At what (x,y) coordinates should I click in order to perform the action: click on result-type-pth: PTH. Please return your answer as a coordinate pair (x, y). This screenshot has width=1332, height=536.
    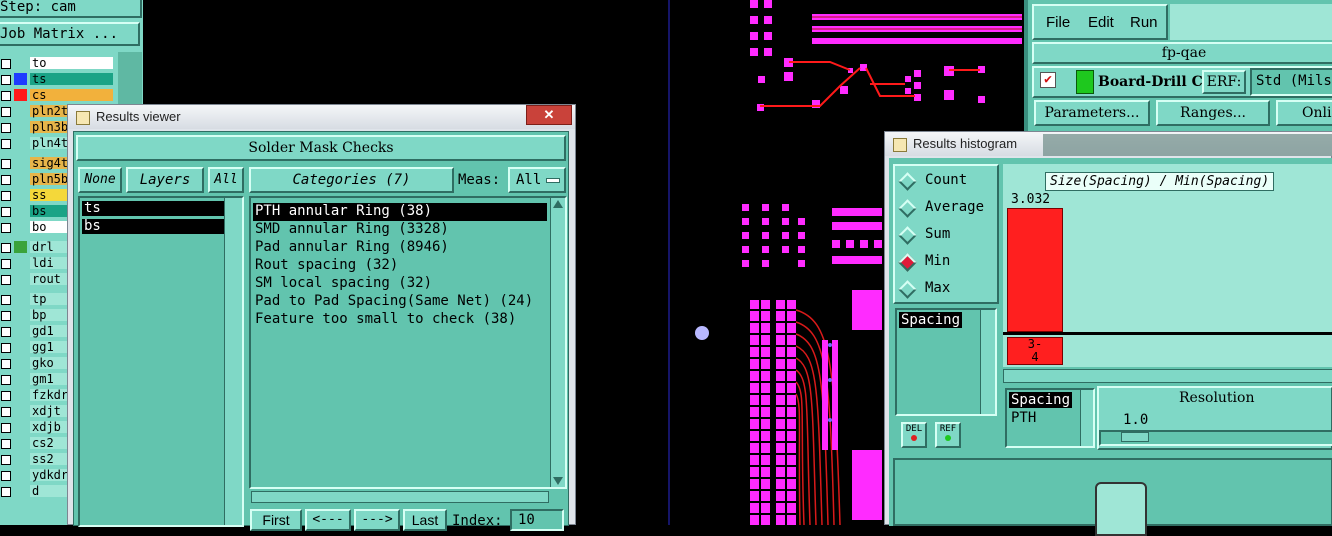
    Looking at the image, I should click on (1023, 418).